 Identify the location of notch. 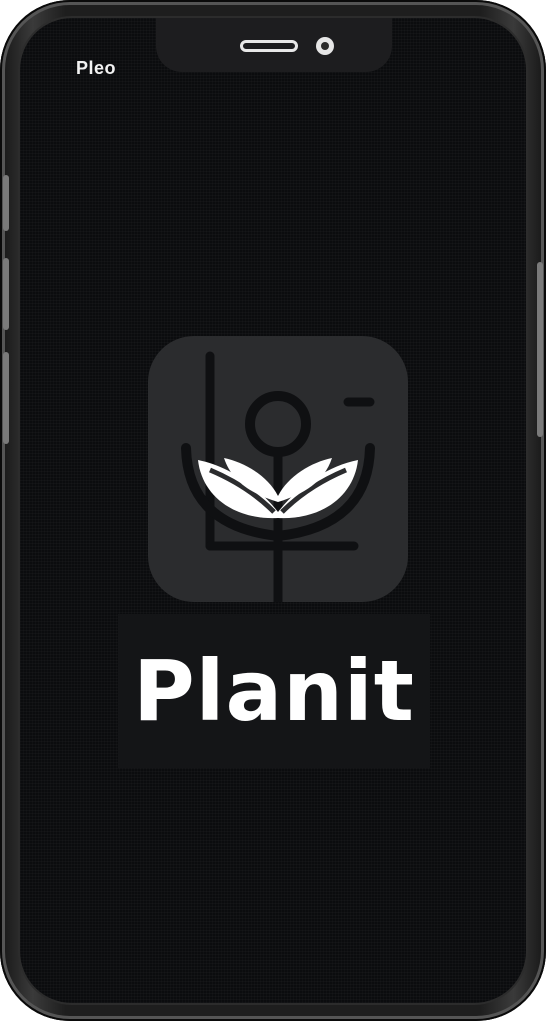
(274, 45).